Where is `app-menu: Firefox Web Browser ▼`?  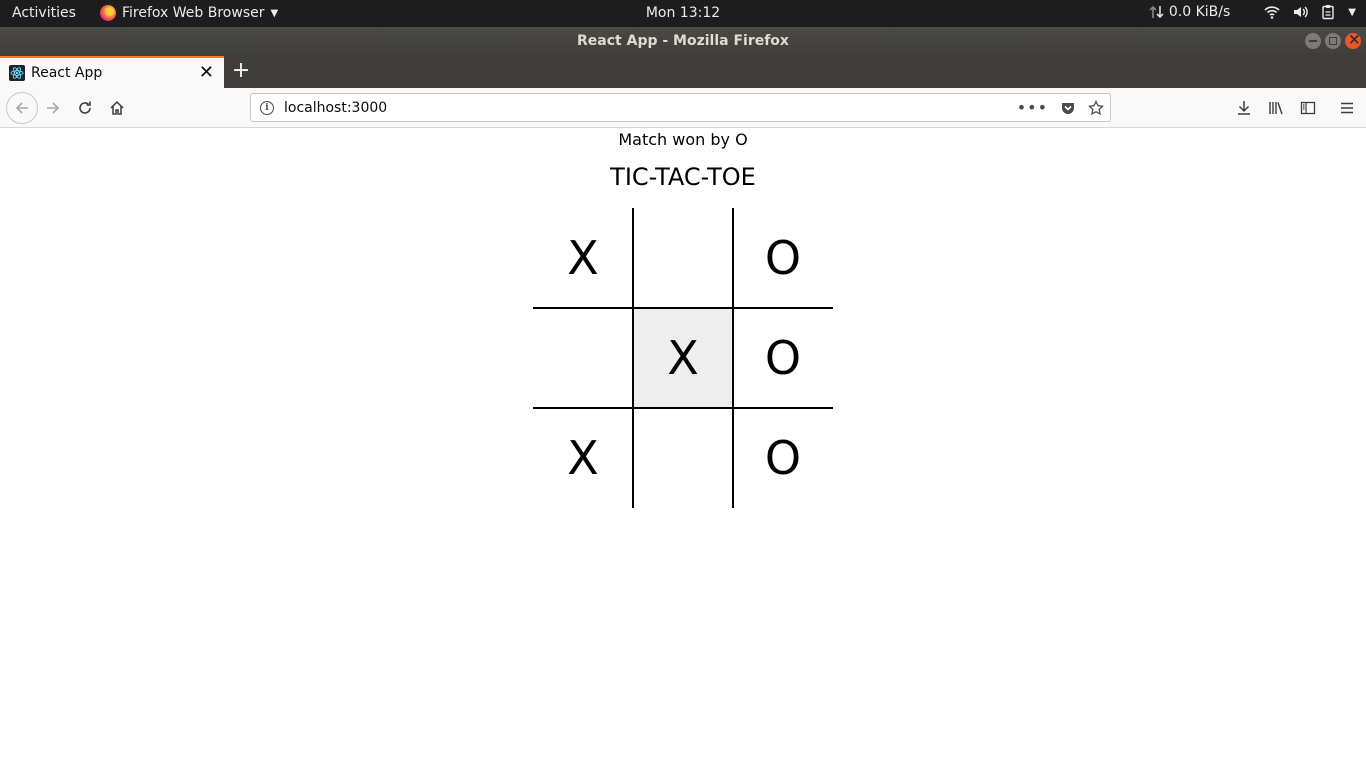 app-menu: Firefox Web Browser ▼ is located at coordinates (189, 13).